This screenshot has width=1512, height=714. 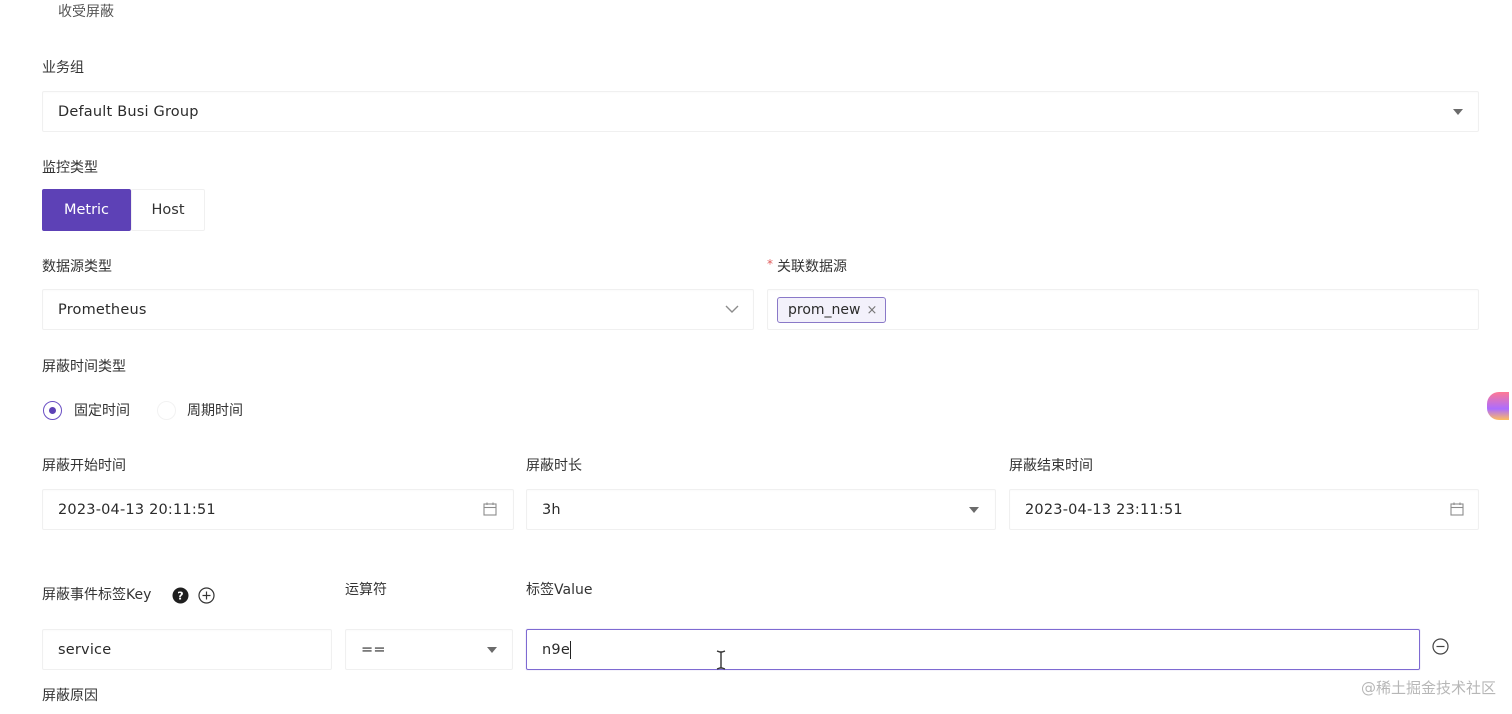 What do you see at coordinates (556, 650) in the screenshot?
I see `tag-value-value: n9e` at bounding box center [556, 650].